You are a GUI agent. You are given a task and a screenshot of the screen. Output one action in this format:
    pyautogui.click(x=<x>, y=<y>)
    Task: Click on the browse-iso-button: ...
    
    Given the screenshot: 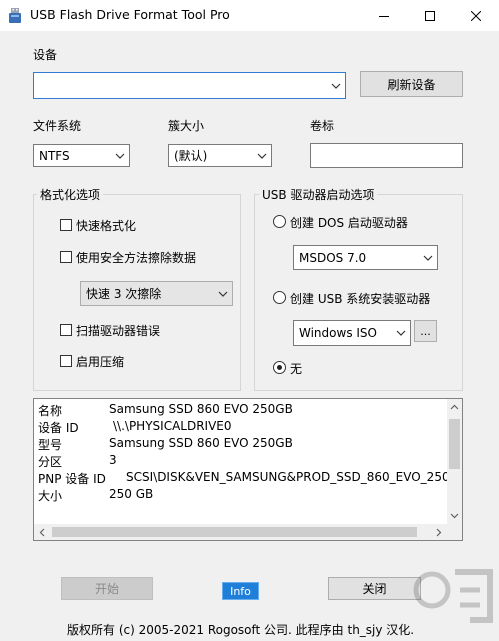 What is the action you would take?
    pyautogui.click(x=425, y=331)
    